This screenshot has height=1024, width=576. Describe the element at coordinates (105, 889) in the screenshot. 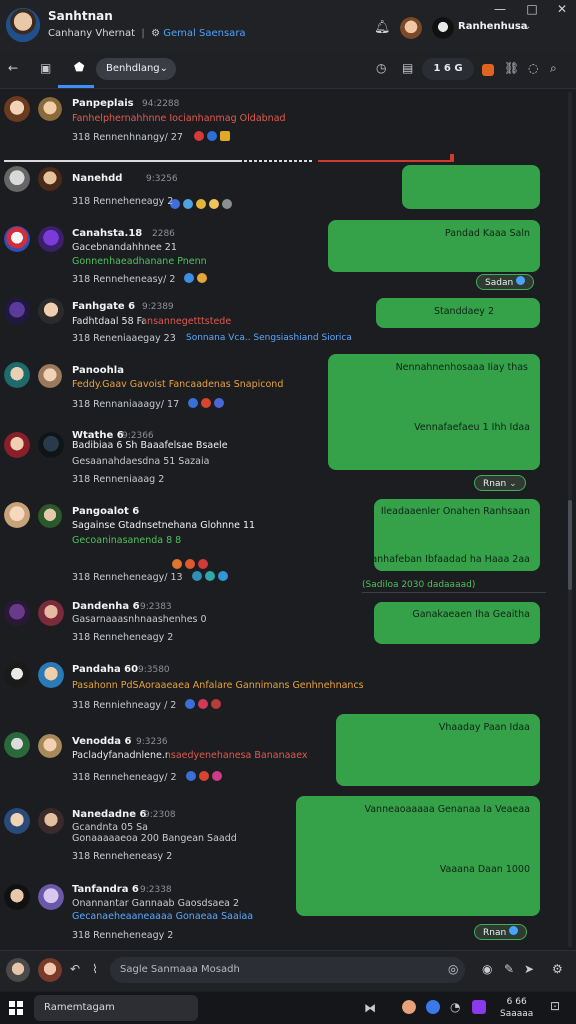

I see `message-author: Tanfandra 6` at that location.